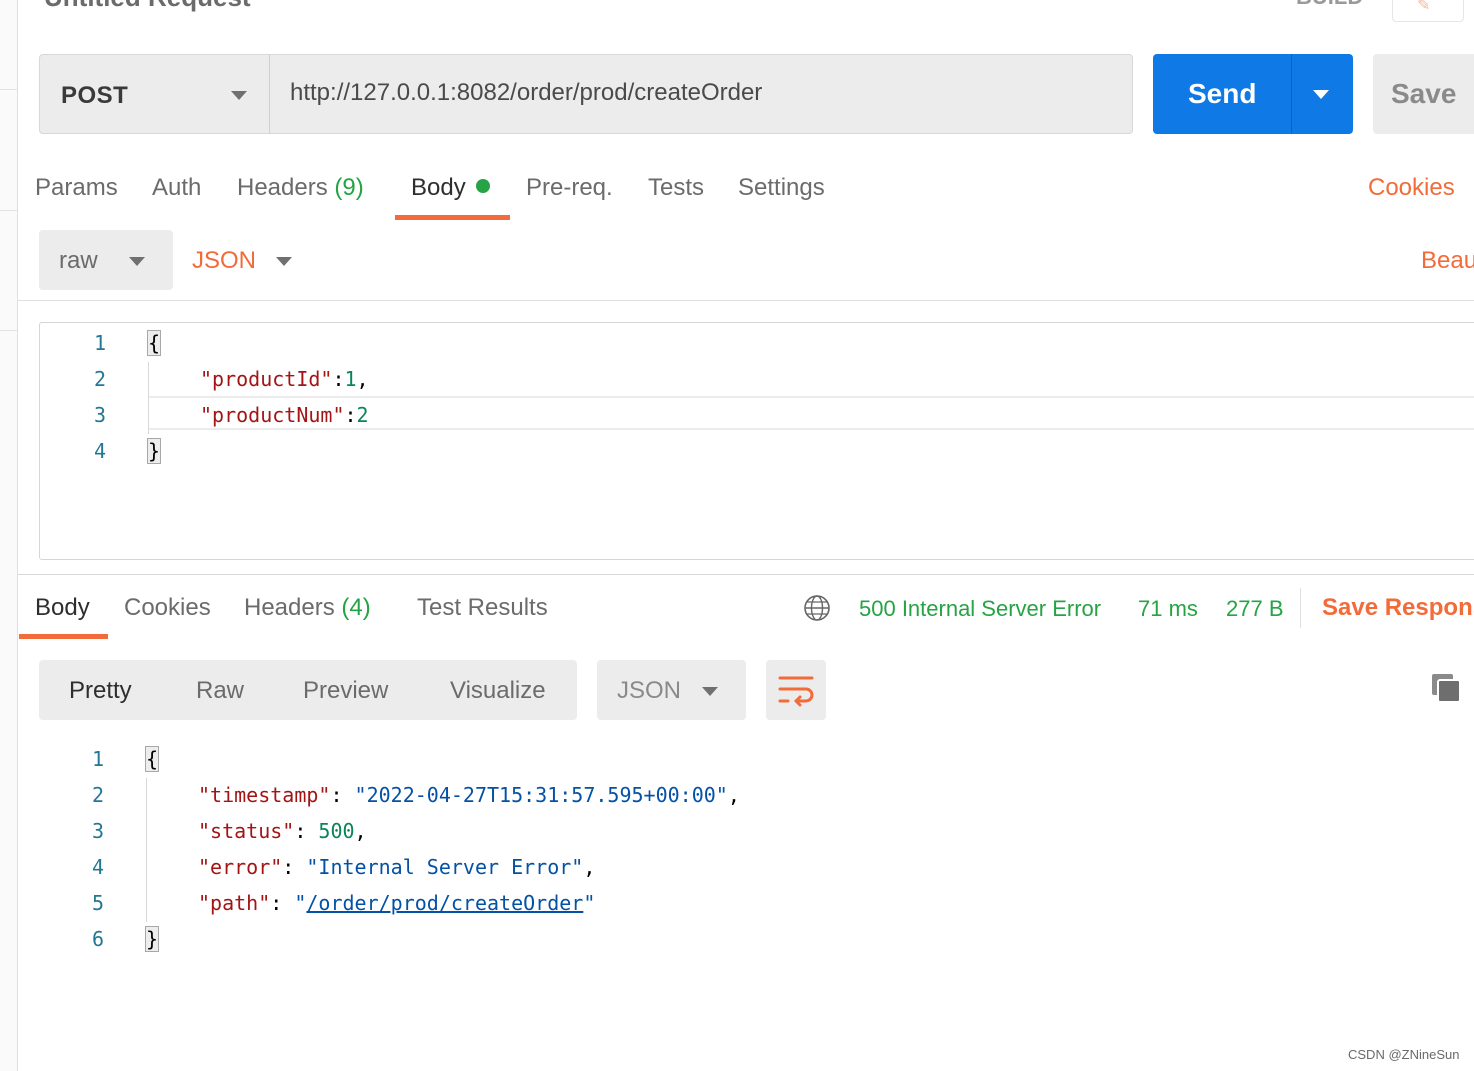 This screenshot has width=1474, height=1071. Describe the element at coordinates (167, 608) in the screenshot. I see `response-tab-cookies: Cookies` at that location.